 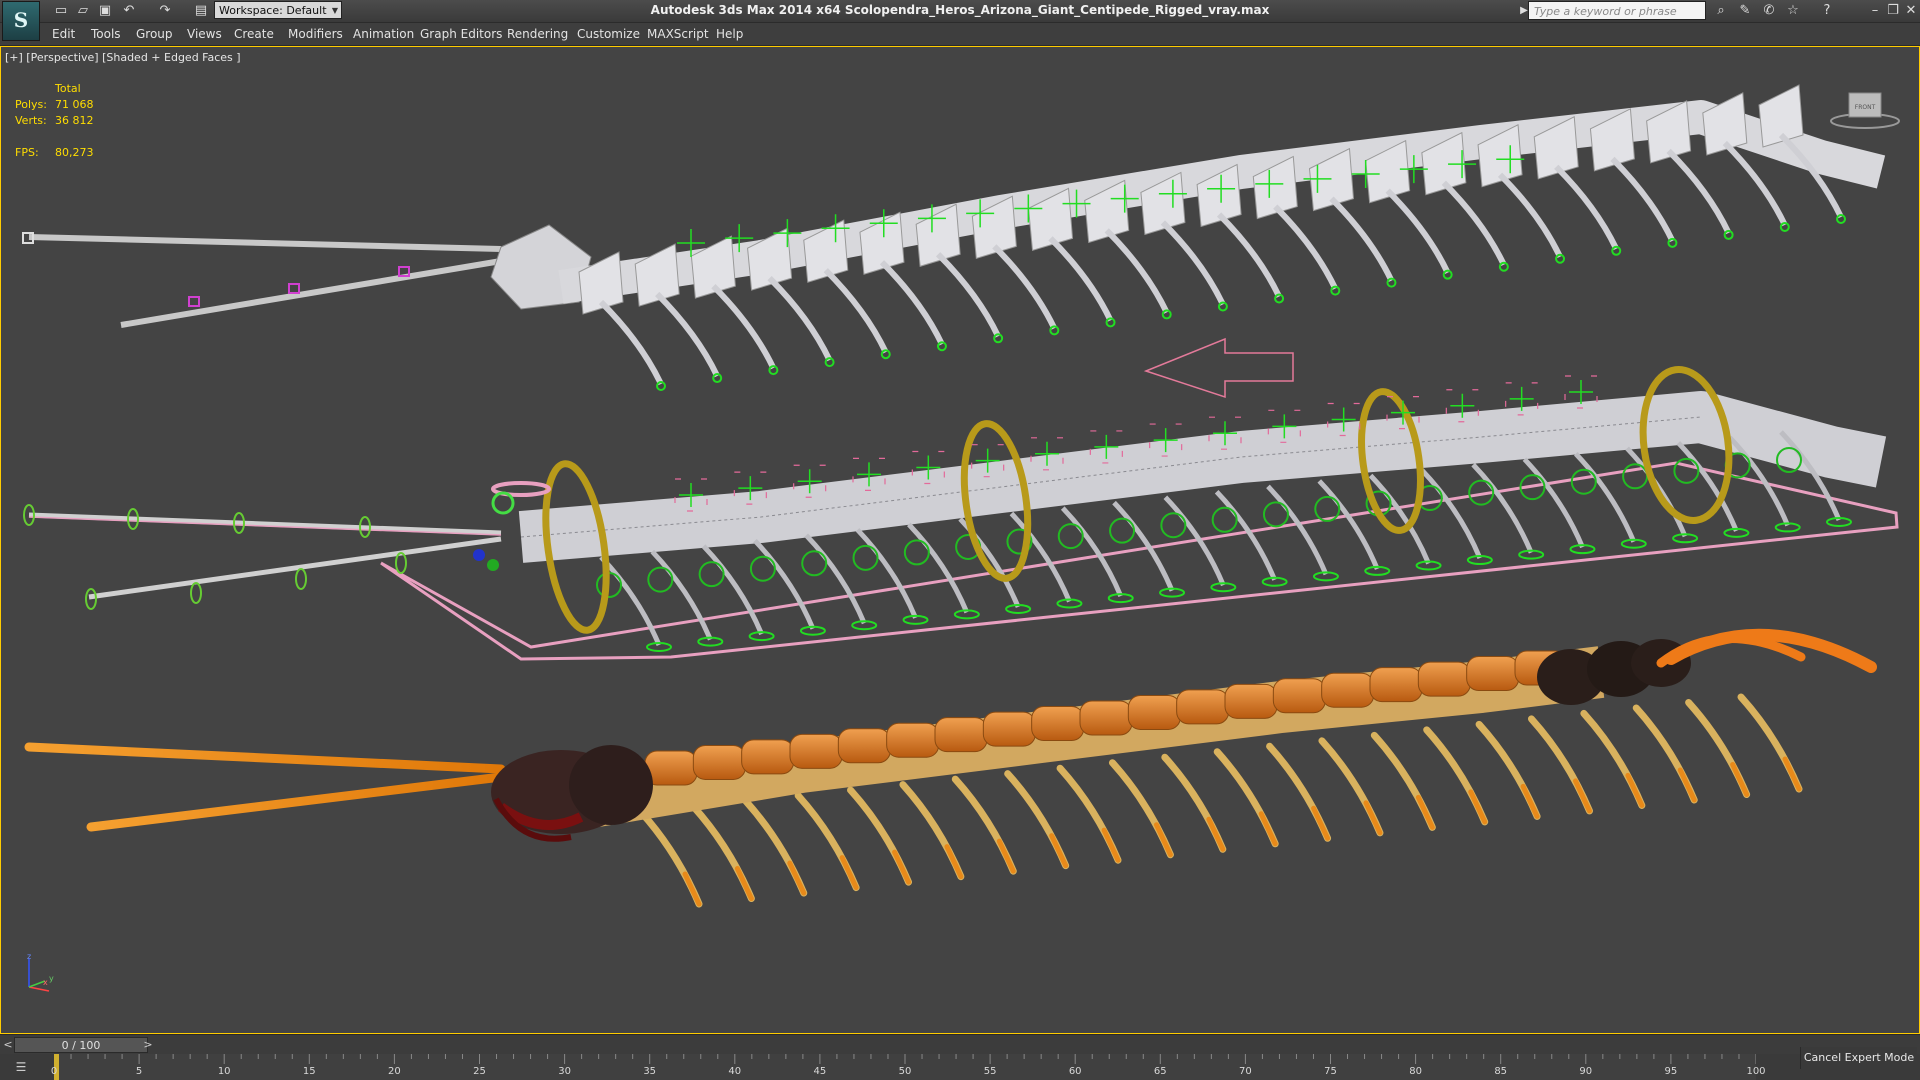 What do you see at coordinates (224, 1071) in the screenshot?
I see `frame-tick-label: 10` at bounding box center [224, 1071].